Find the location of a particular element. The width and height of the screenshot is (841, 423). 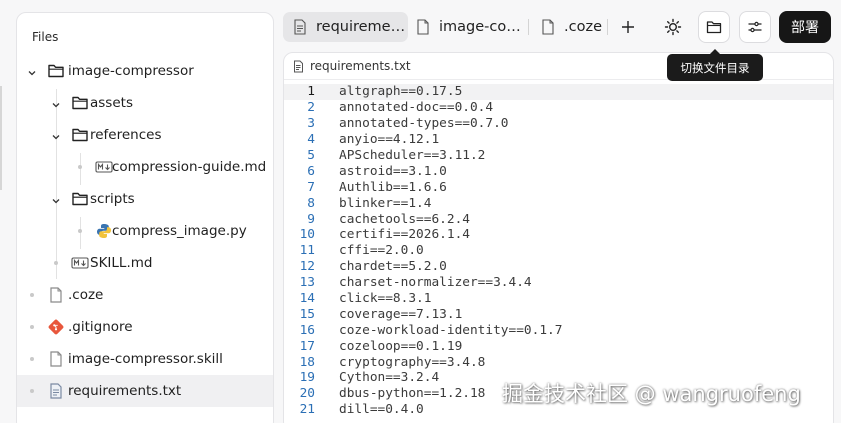

line-text: certifi==2026.1.4 is located at coordinates (404, 235).